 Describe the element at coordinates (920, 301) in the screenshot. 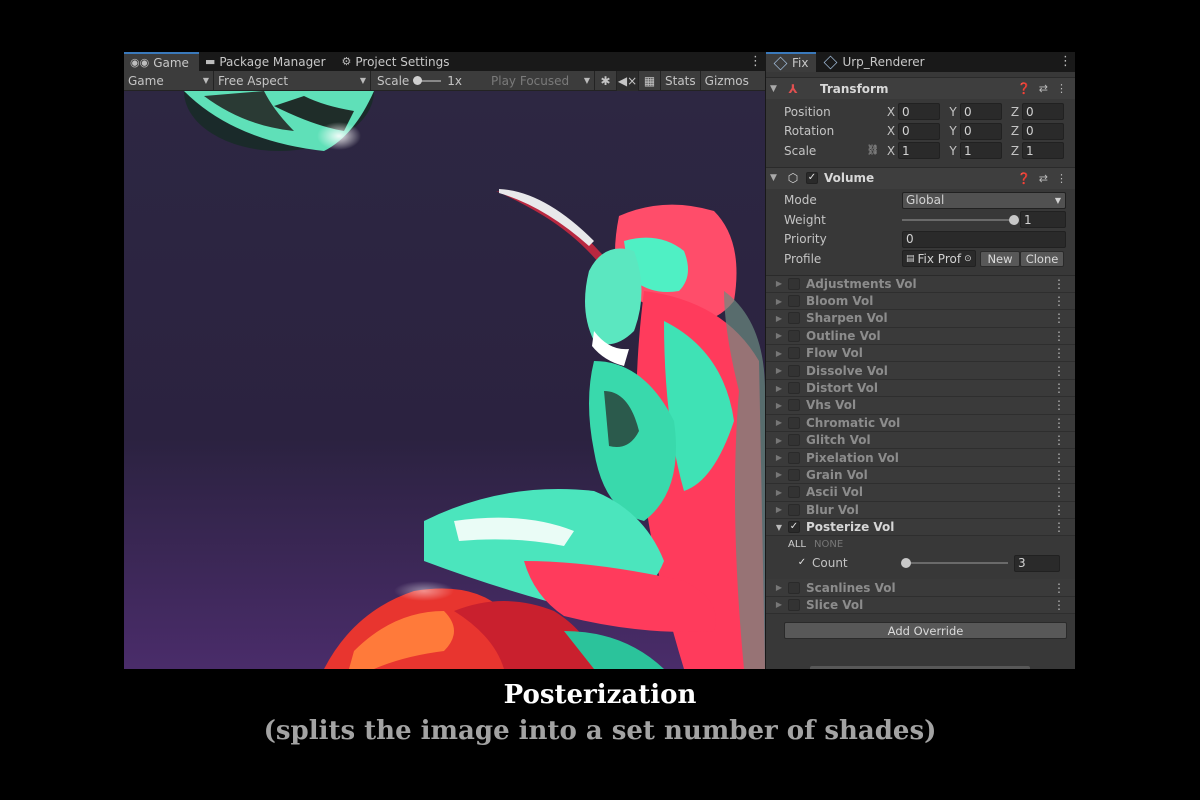

I see `override-row: ▶ Bloom Vol ⋮` at that location.